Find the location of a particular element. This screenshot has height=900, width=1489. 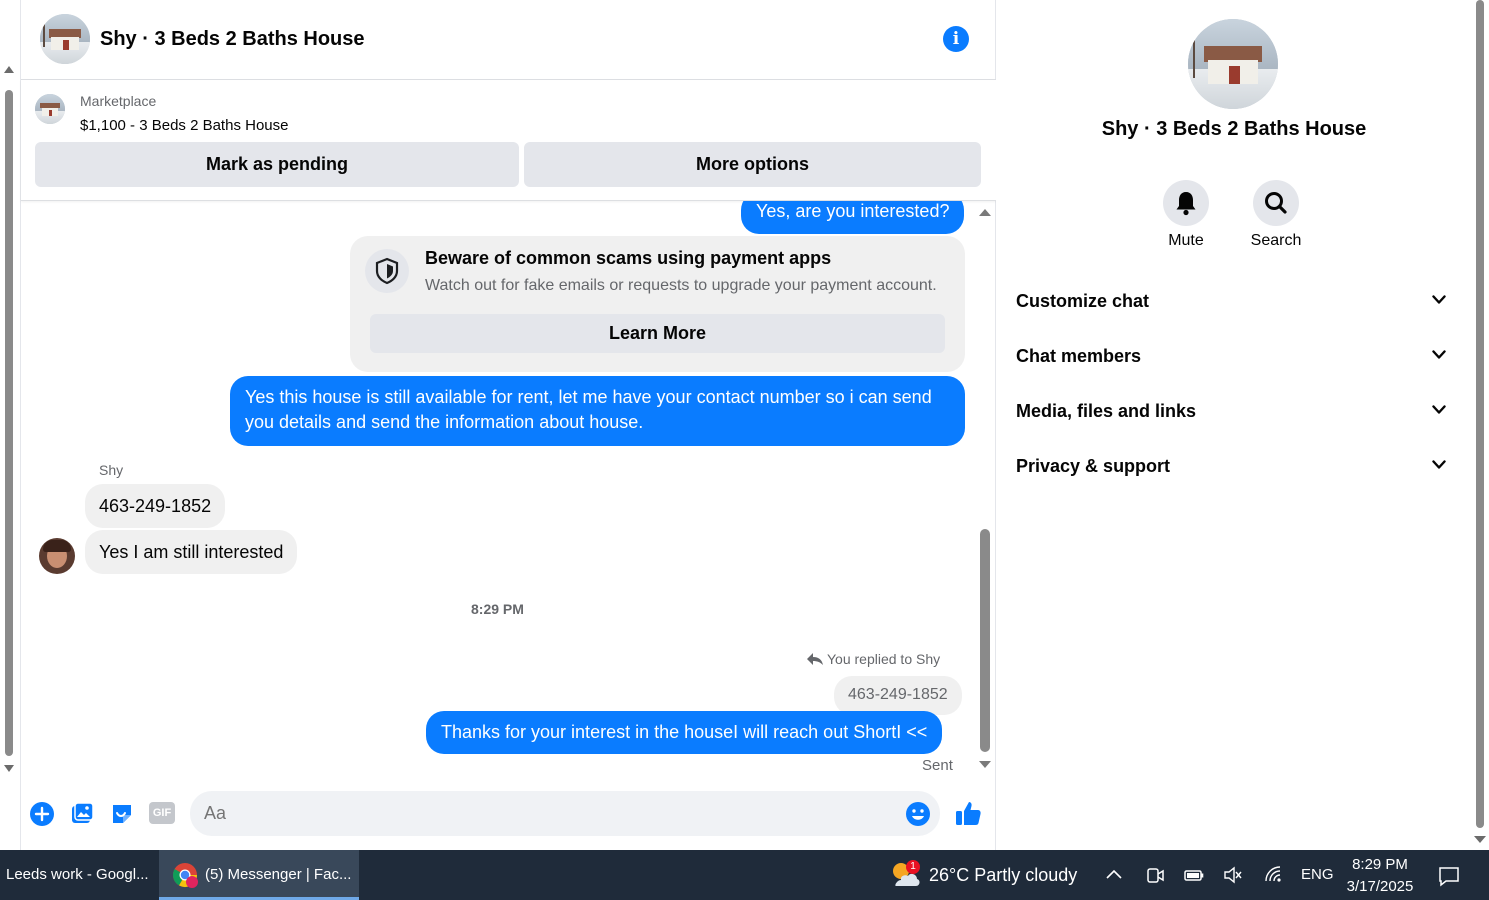

profile-avatar is located at coordinates (1233, 64).